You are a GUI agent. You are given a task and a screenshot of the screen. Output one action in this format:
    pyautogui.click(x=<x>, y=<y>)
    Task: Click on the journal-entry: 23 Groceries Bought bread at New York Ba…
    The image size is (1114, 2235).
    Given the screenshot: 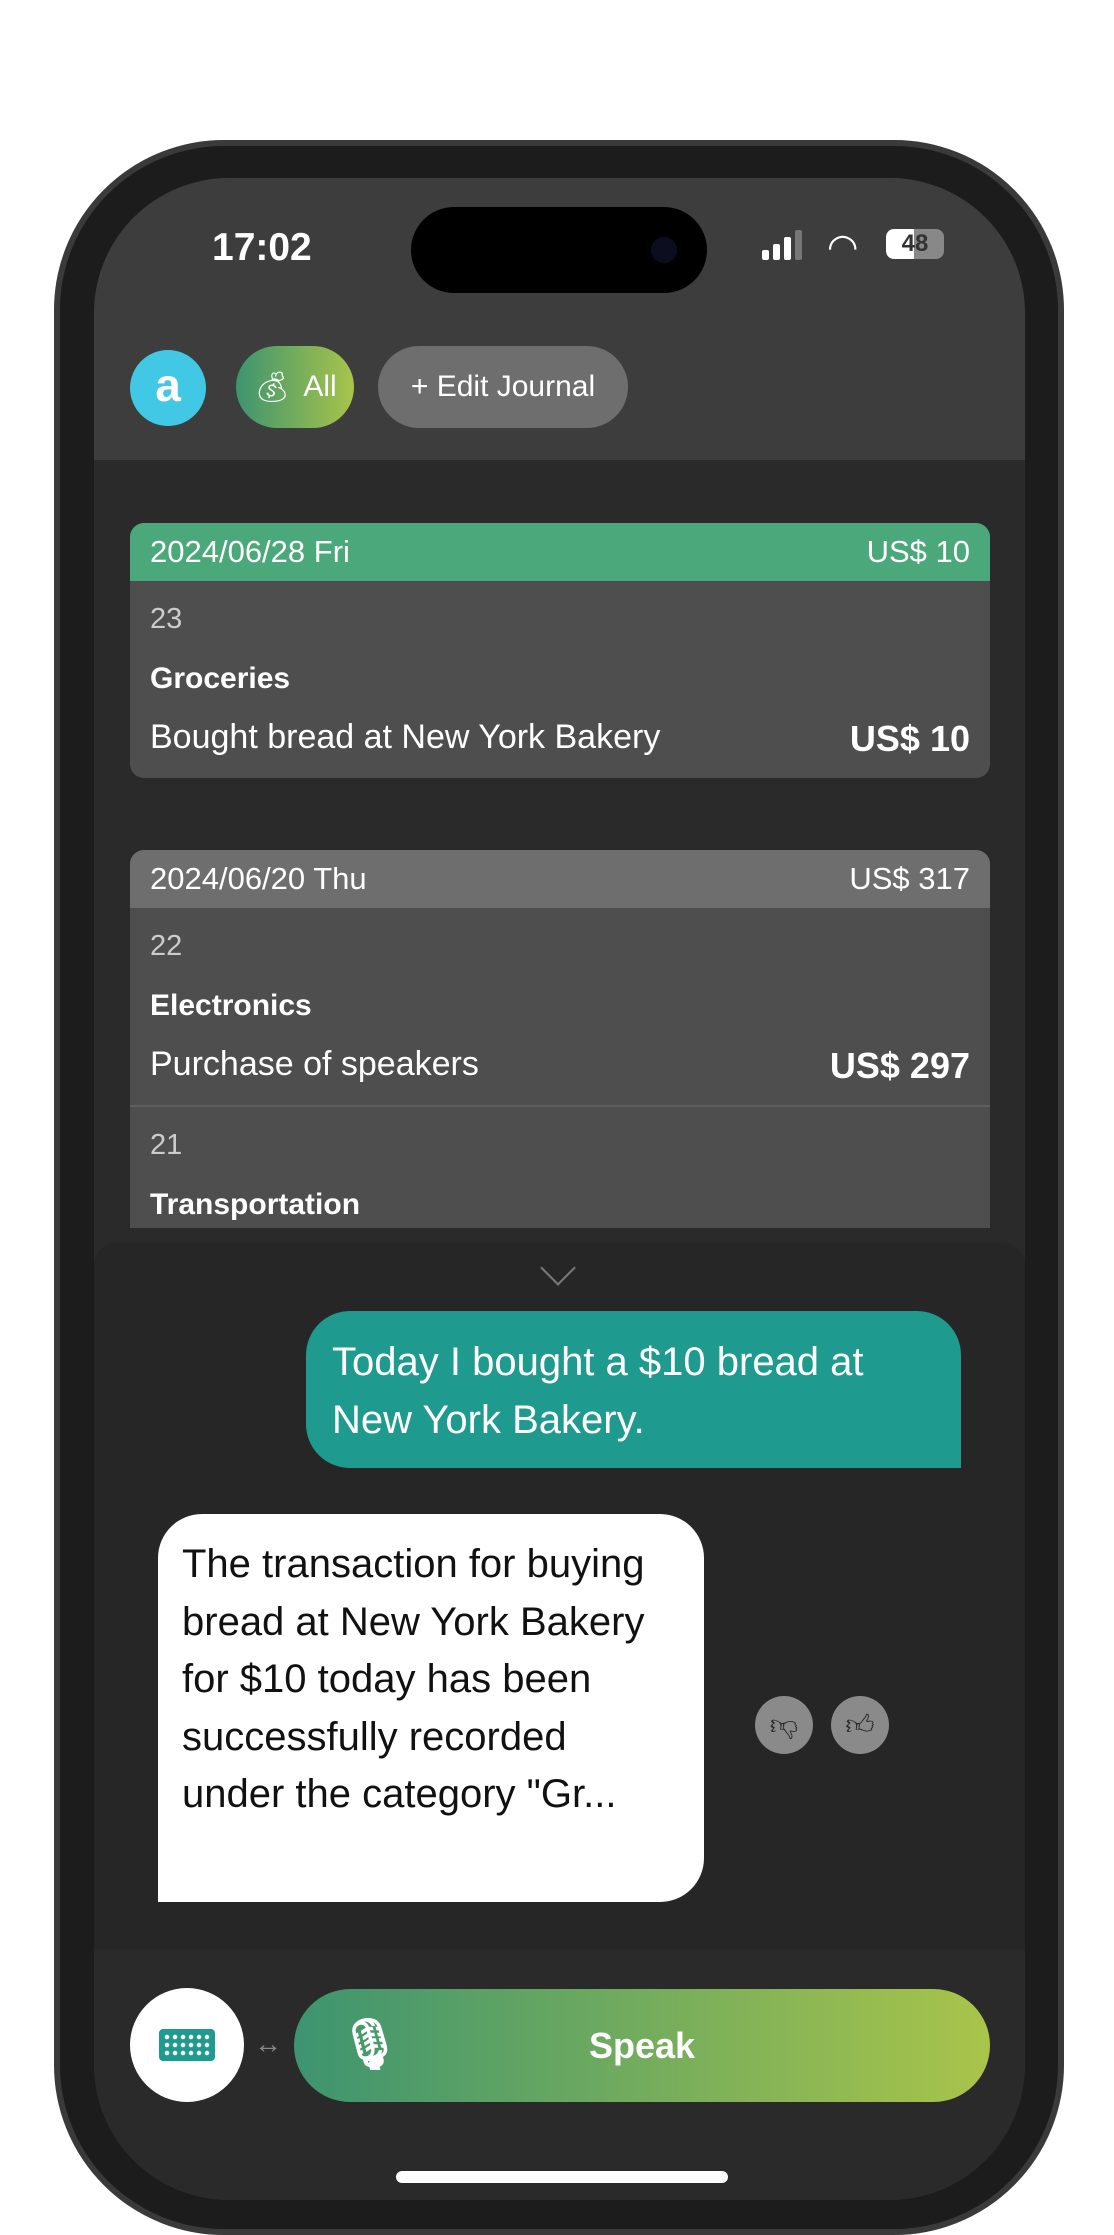 What is the action you would take?
    pyautogui.click(x=560, y=679)
    